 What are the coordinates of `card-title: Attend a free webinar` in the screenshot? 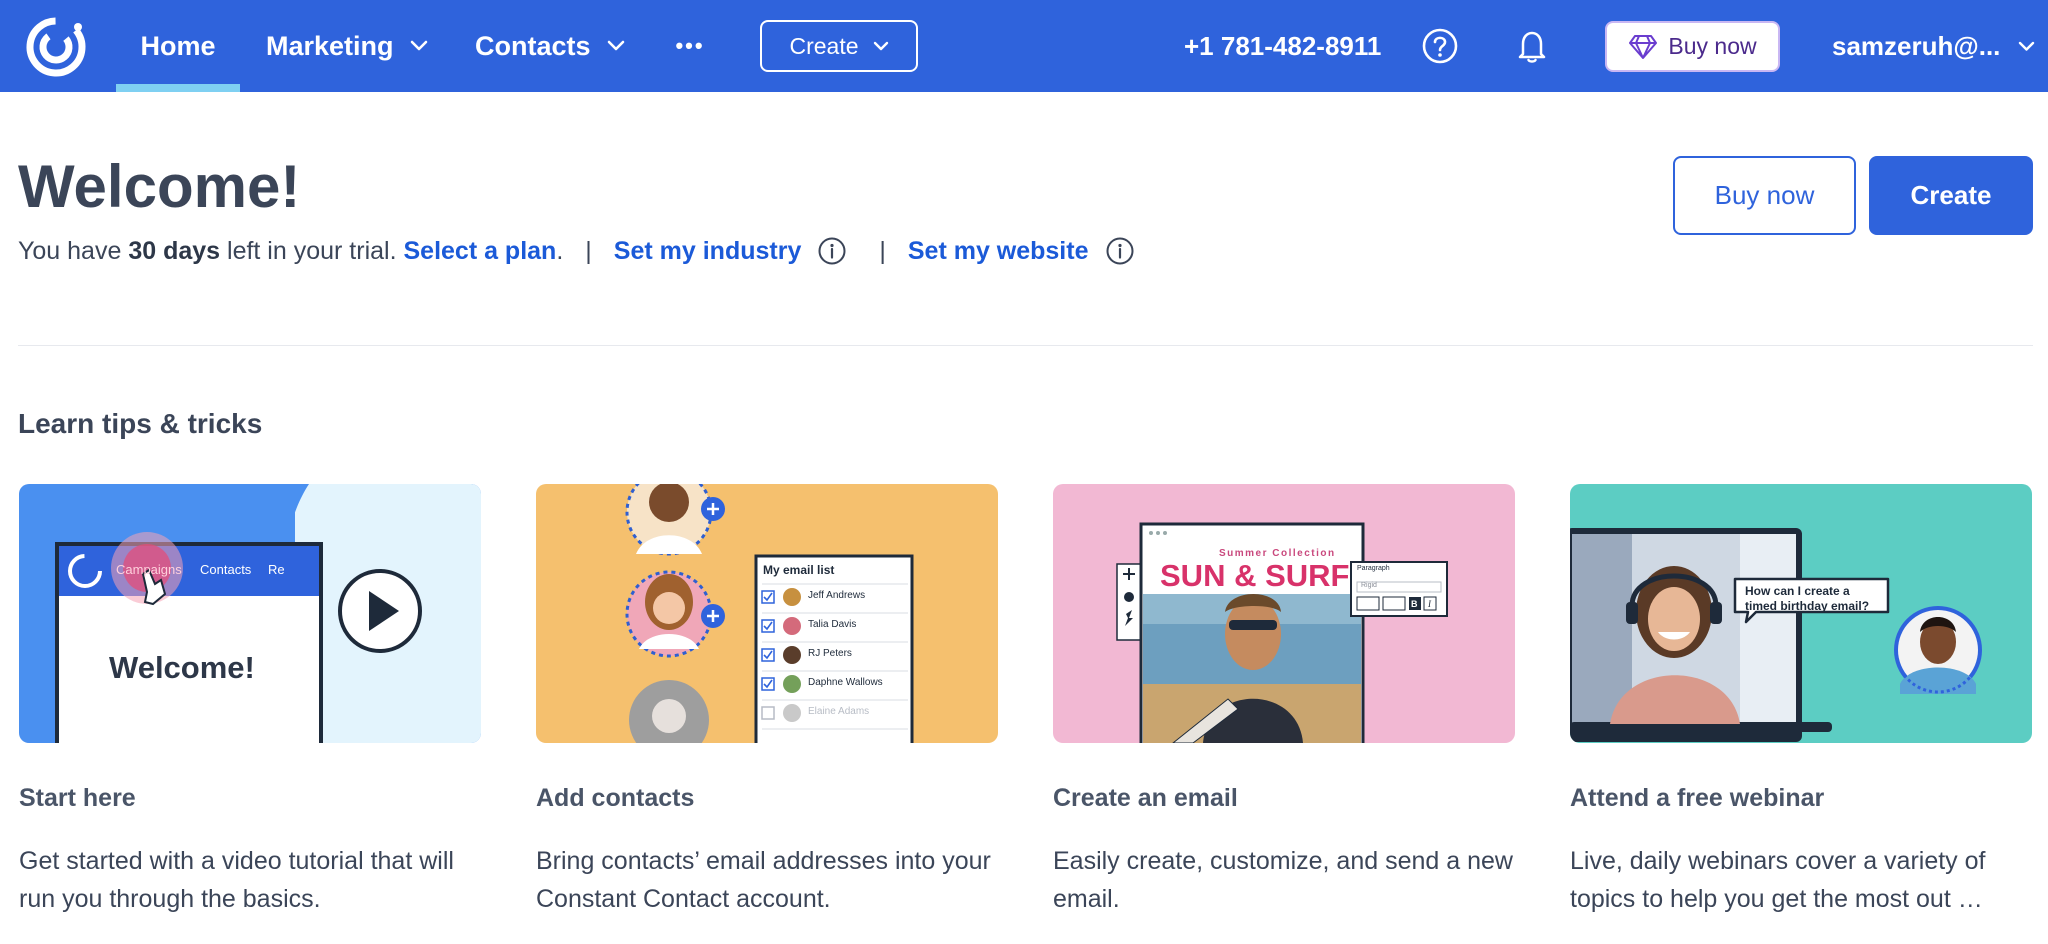 It's located at (1697, 798).